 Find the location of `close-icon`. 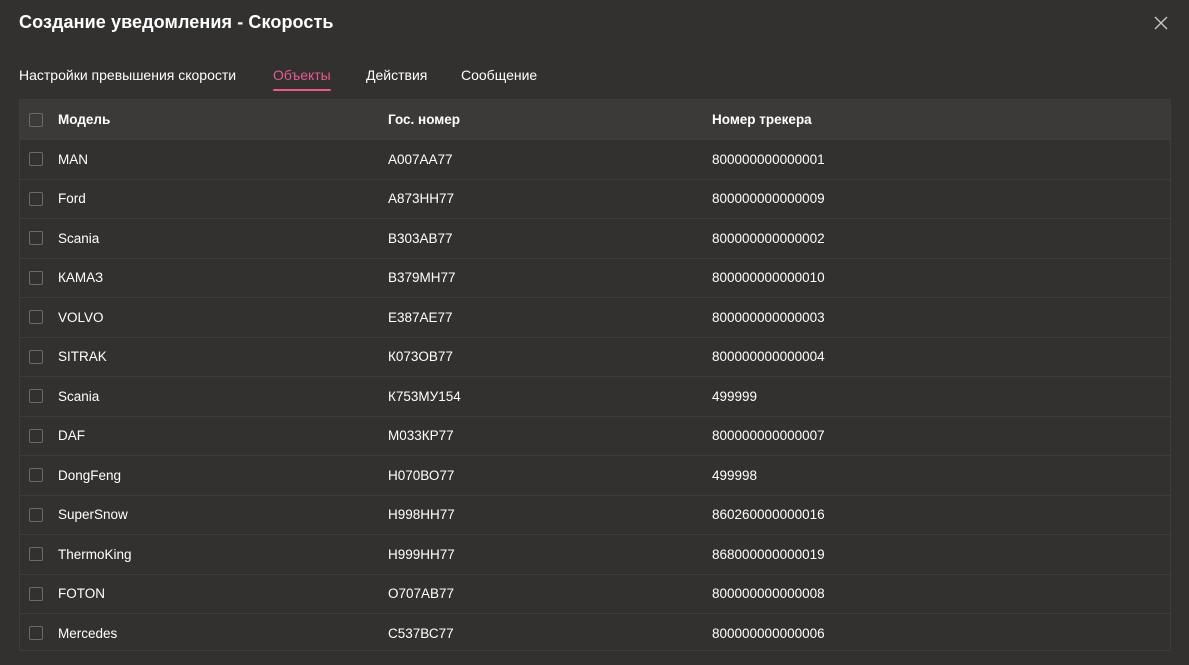

close-icon is located at coordinates (1161, 23).